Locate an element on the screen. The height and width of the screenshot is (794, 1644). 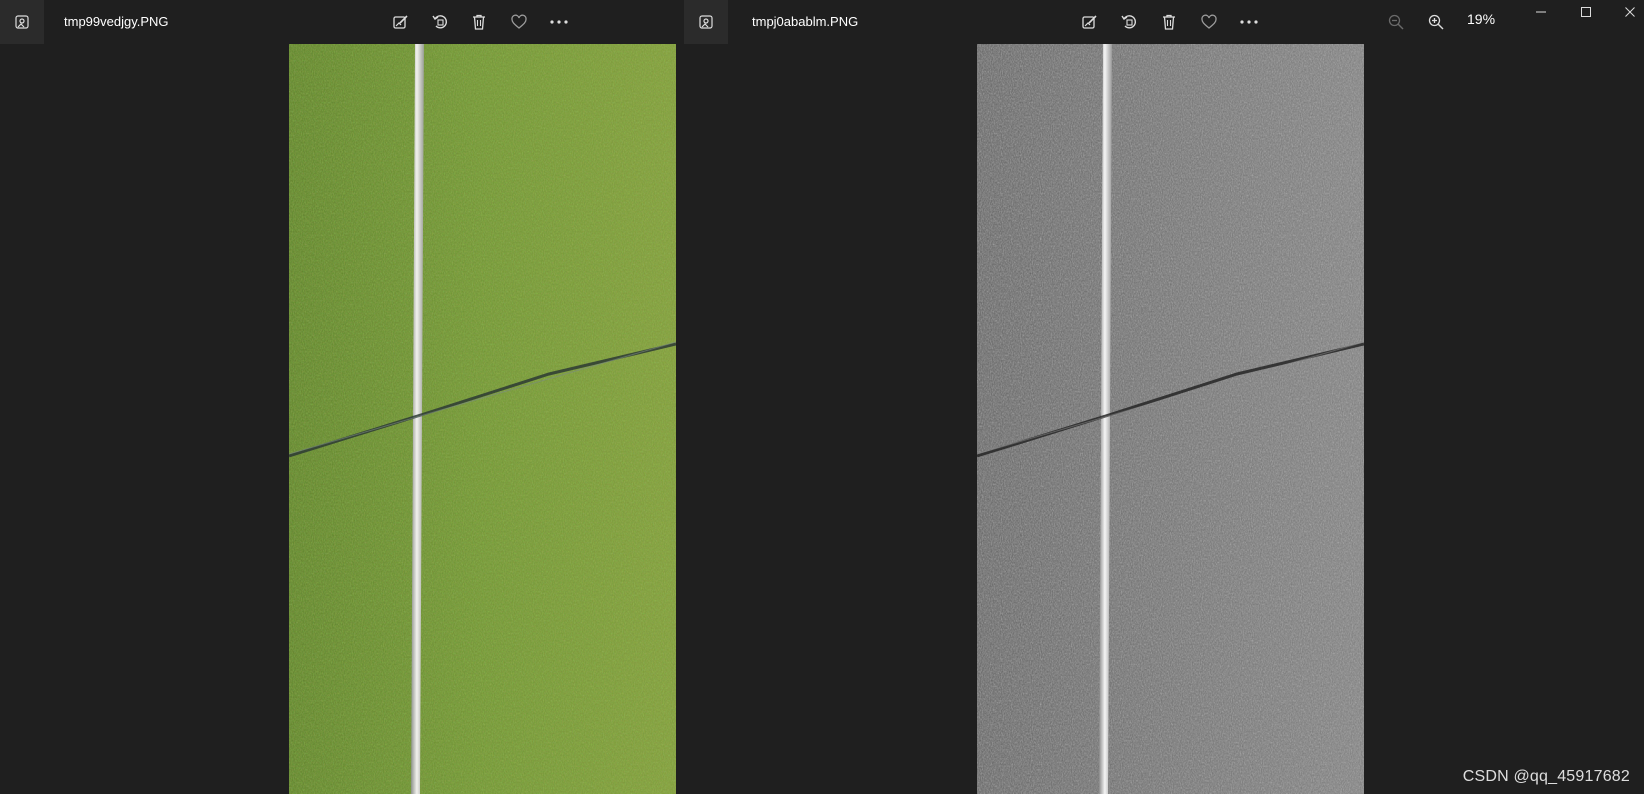
filename: tmpj0abablm.PNG is located at coordinates (805, 21).